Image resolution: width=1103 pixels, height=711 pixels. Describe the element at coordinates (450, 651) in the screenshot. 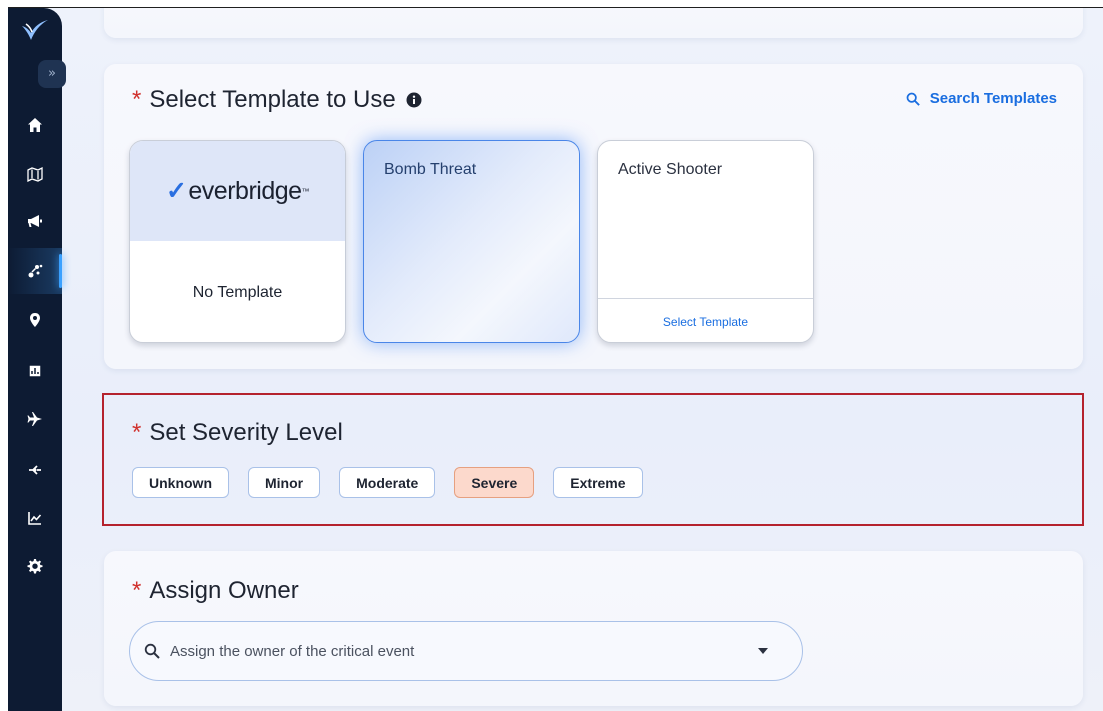

I see `owner-search-input` at that location.